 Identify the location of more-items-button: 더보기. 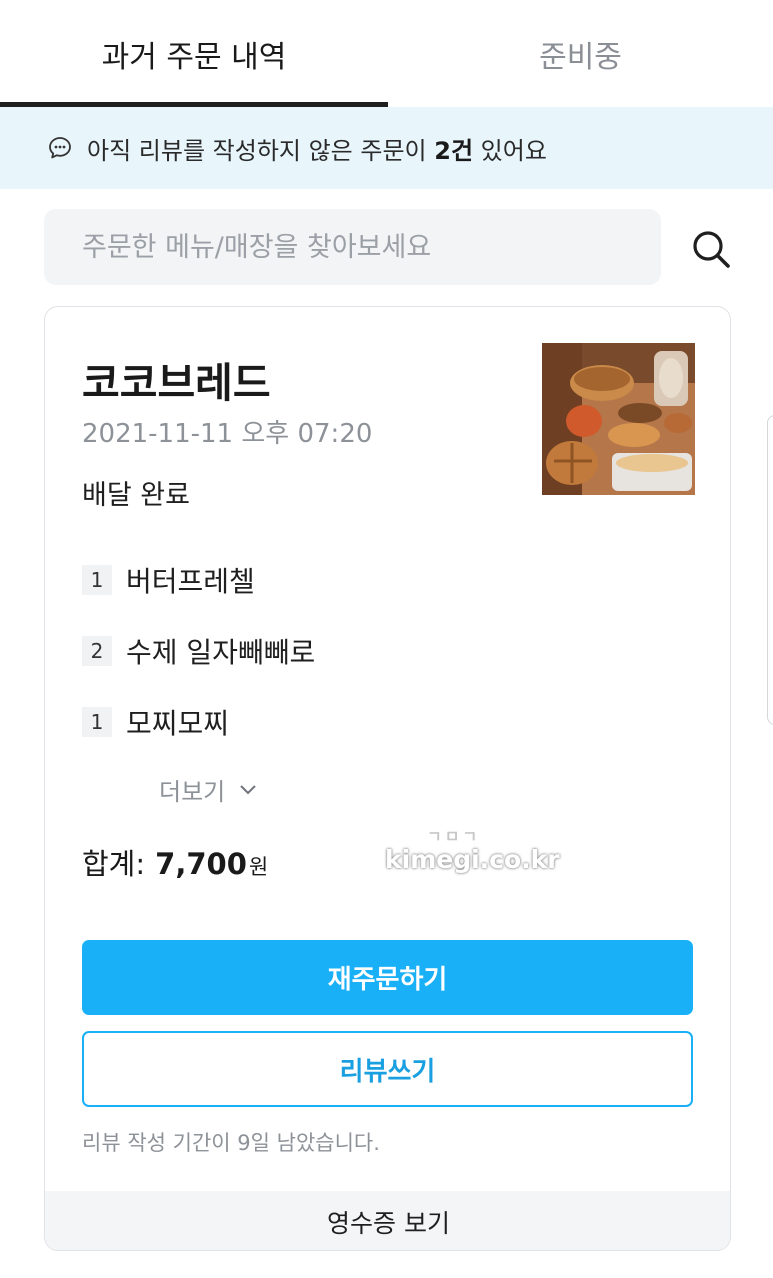
(208, 789).